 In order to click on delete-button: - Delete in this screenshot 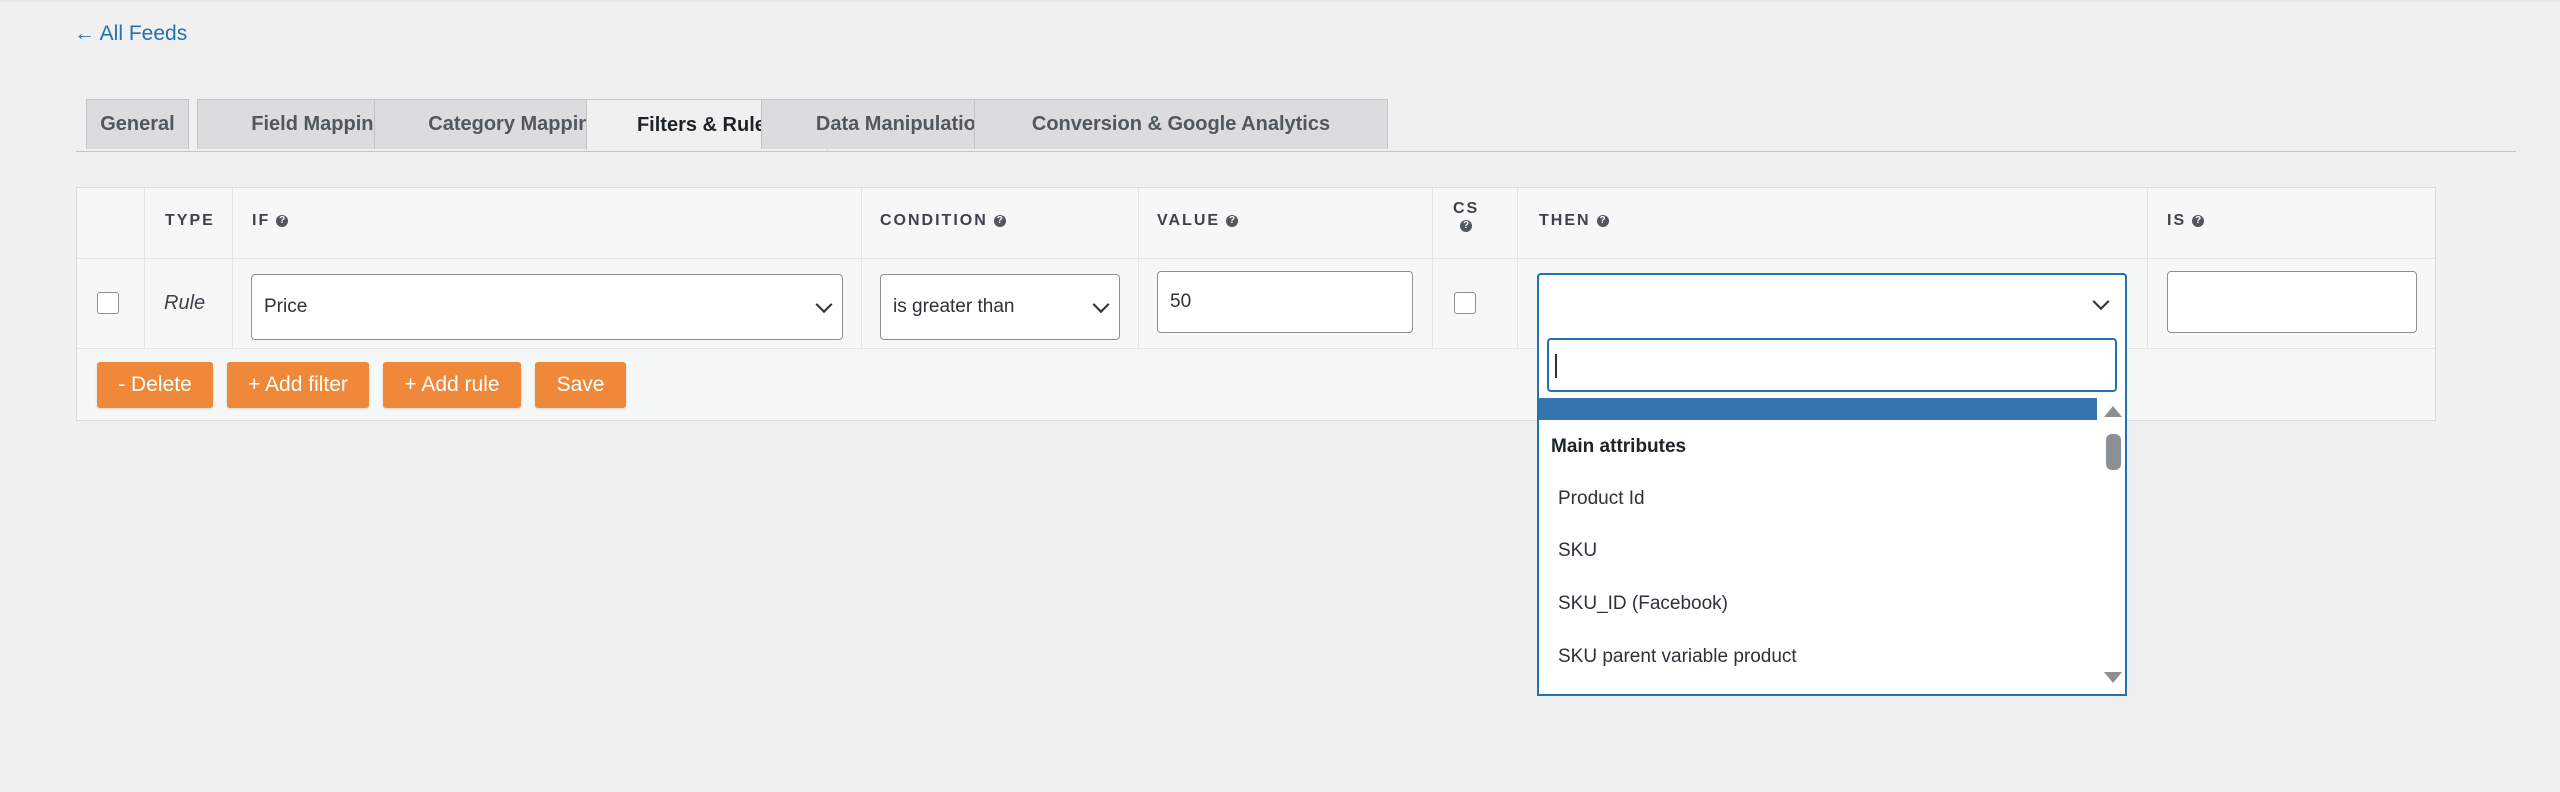, I will do `click(155, 385)`.